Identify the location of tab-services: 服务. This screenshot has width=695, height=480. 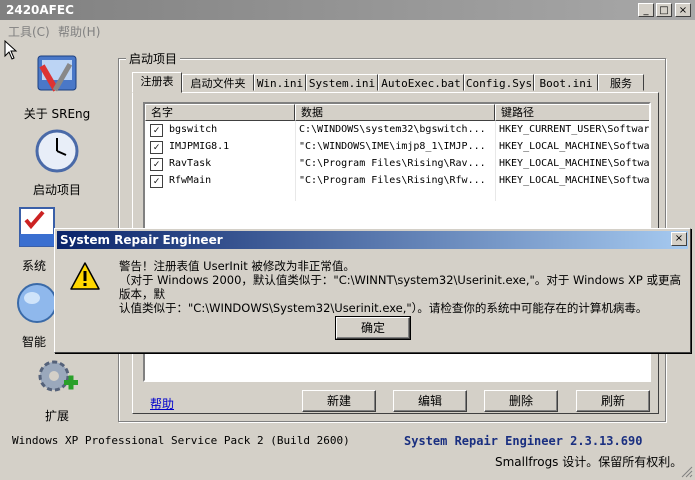
(621, 82).